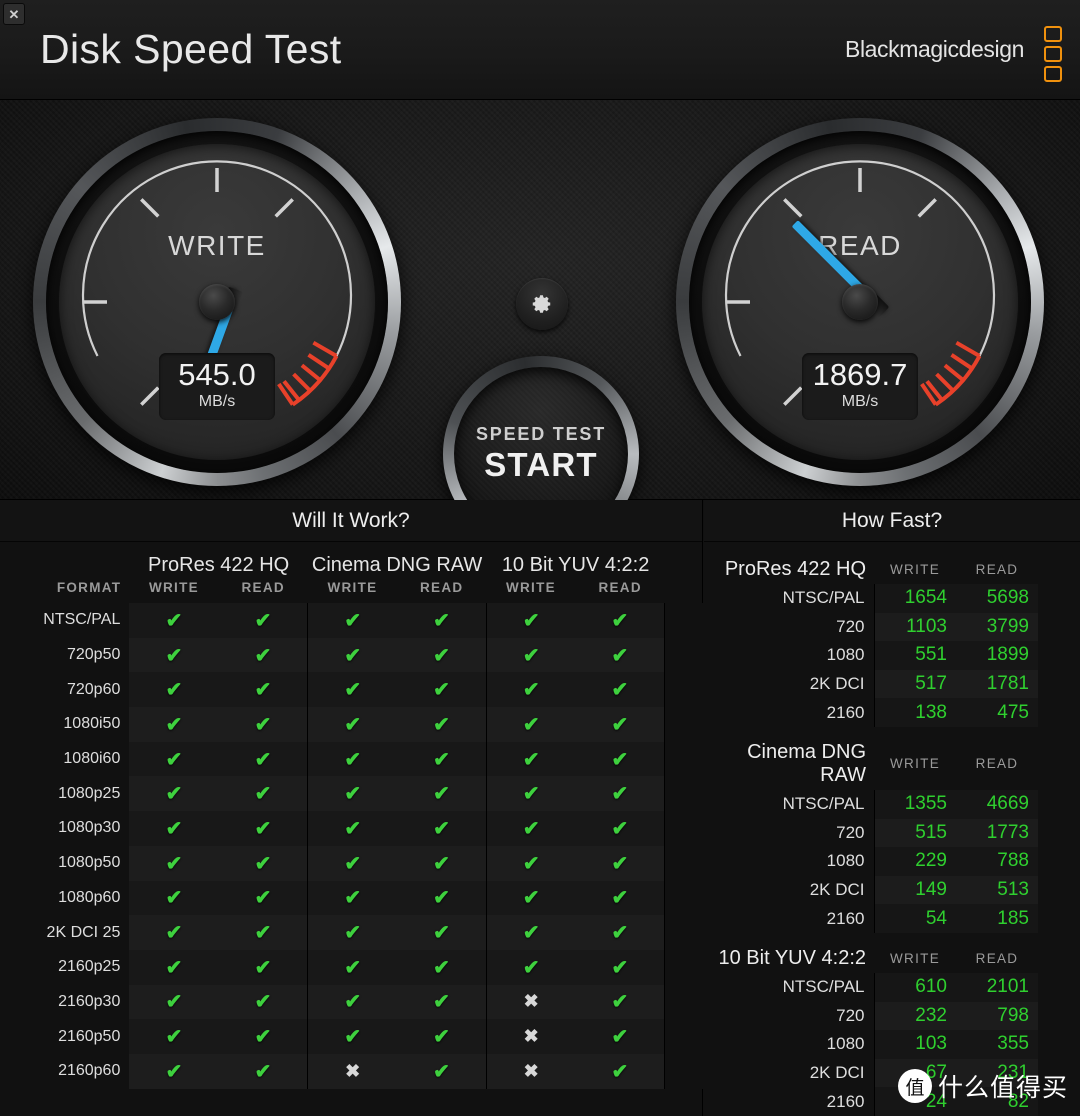 This screenshot has width=1080, height=1116. What do you see at coordinates (892, 1044) in the screenshot?
I see `table-row: 1080 103 355` at bounding box center [892, 1044].